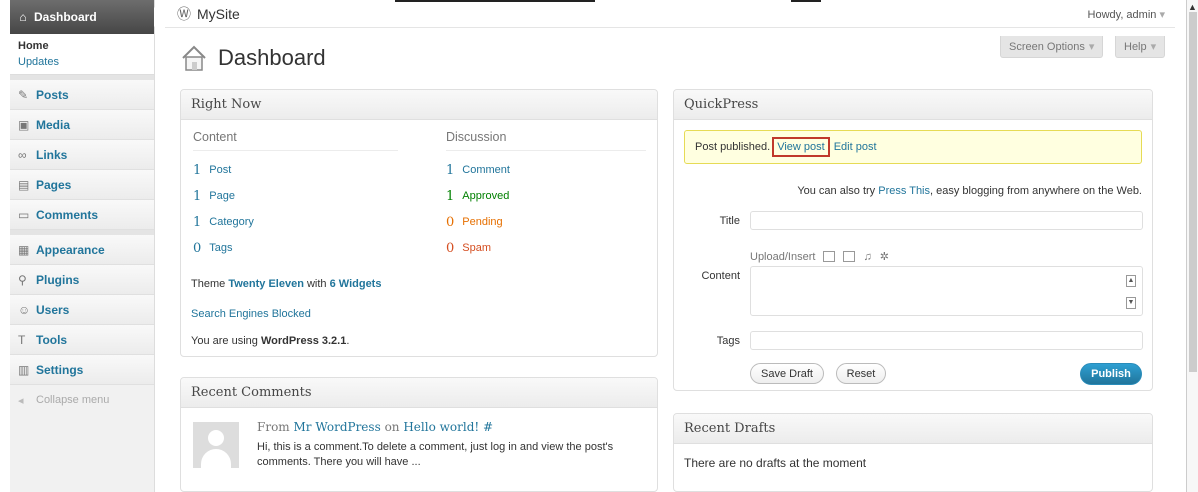 The width and height of the screenshot is (1198, 492). What do you see at coordinates (58, 279) in the screenshot?
I see `sidebar-item-label: Plugins` at bounding box center [58, 279].